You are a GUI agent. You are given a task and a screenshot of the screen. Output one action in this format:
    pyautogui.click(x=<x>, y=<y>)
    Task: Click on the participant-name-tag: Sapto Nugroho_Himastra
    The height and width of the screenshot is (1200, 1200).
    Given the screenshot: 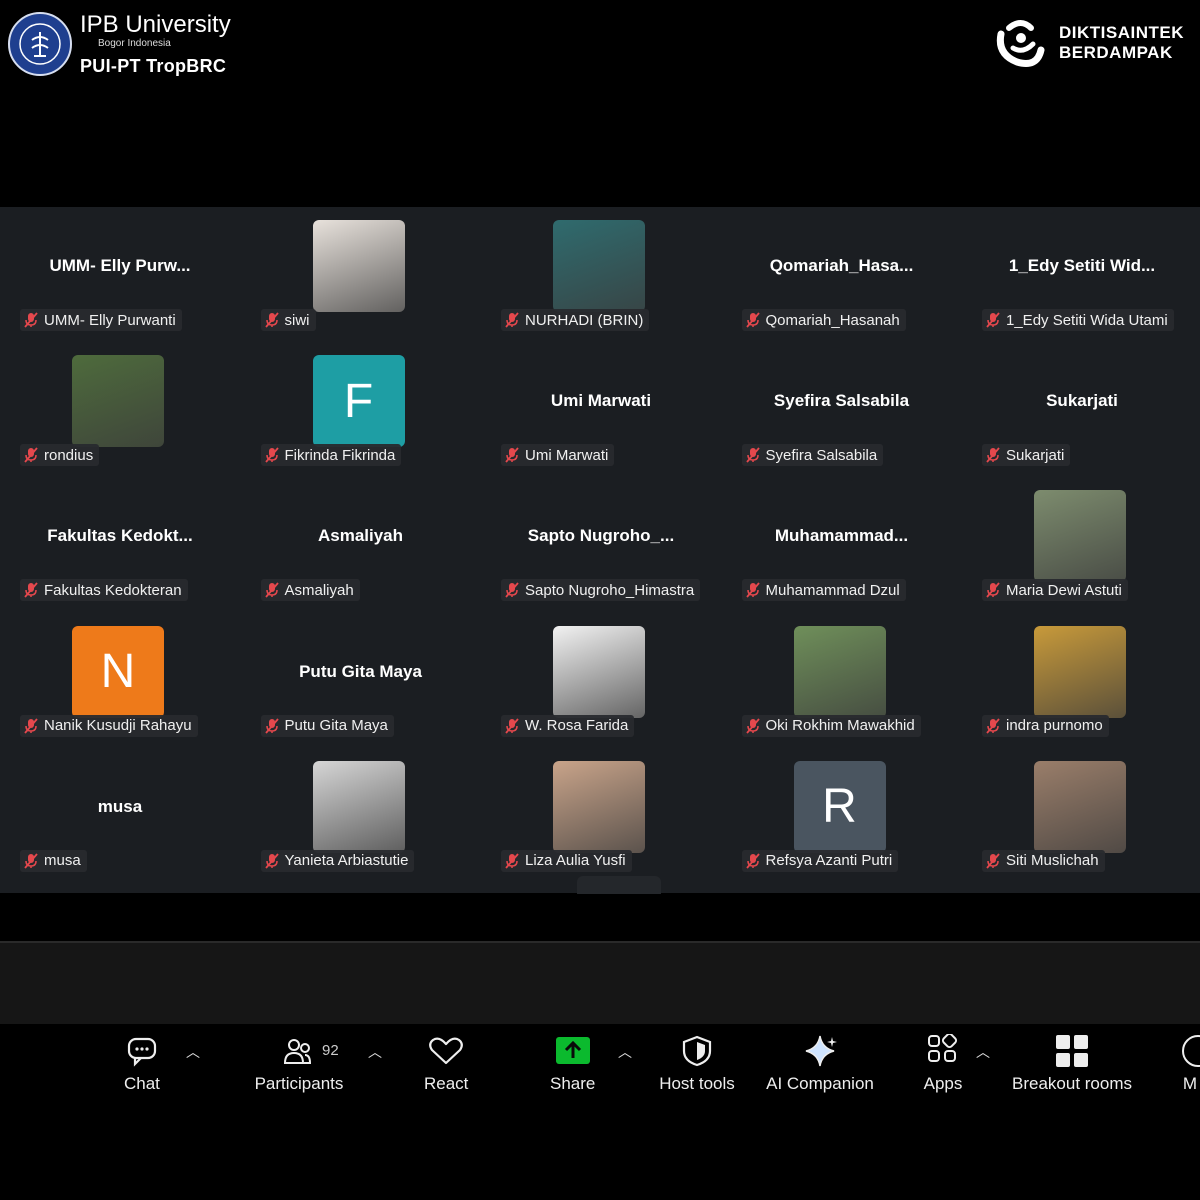 What is the action you would take?
    pyautogui.click(x=601, y=590)
    